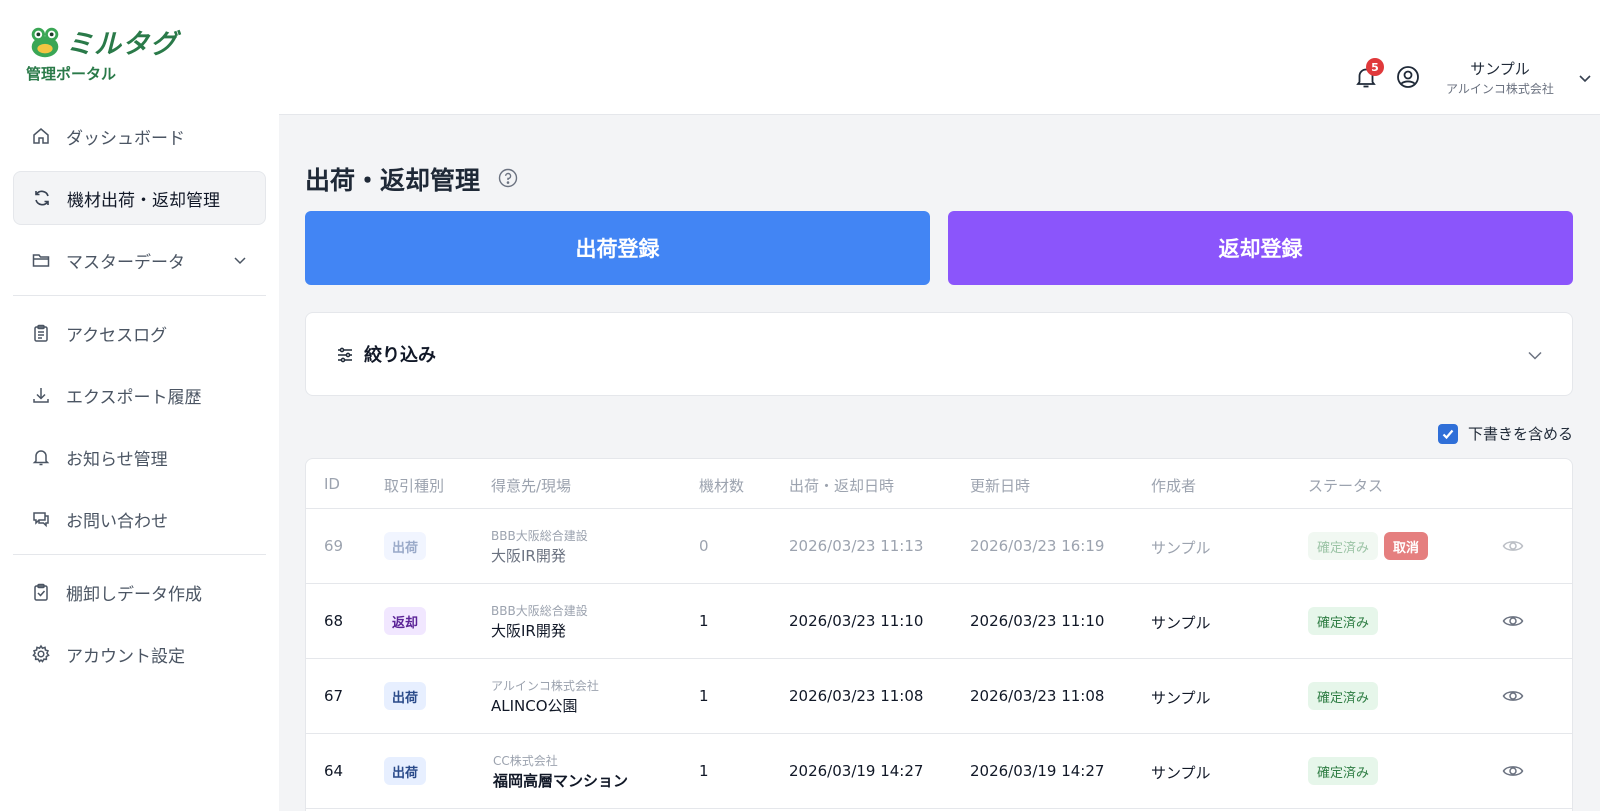  What do you see at coordinates (414, 485) in the screenshot?
I see `column-header-type: 取引種別` at bounding box center [414, 485].